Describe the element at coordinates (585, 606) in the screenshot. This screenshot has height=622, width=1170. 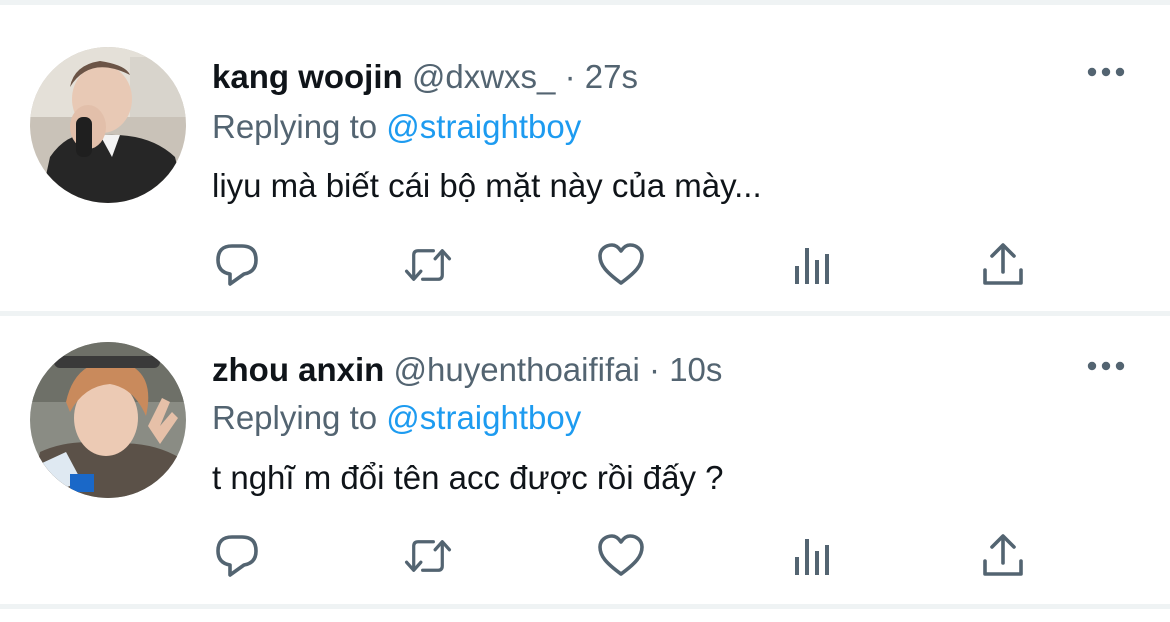
I see `tweet-divider` at that location.